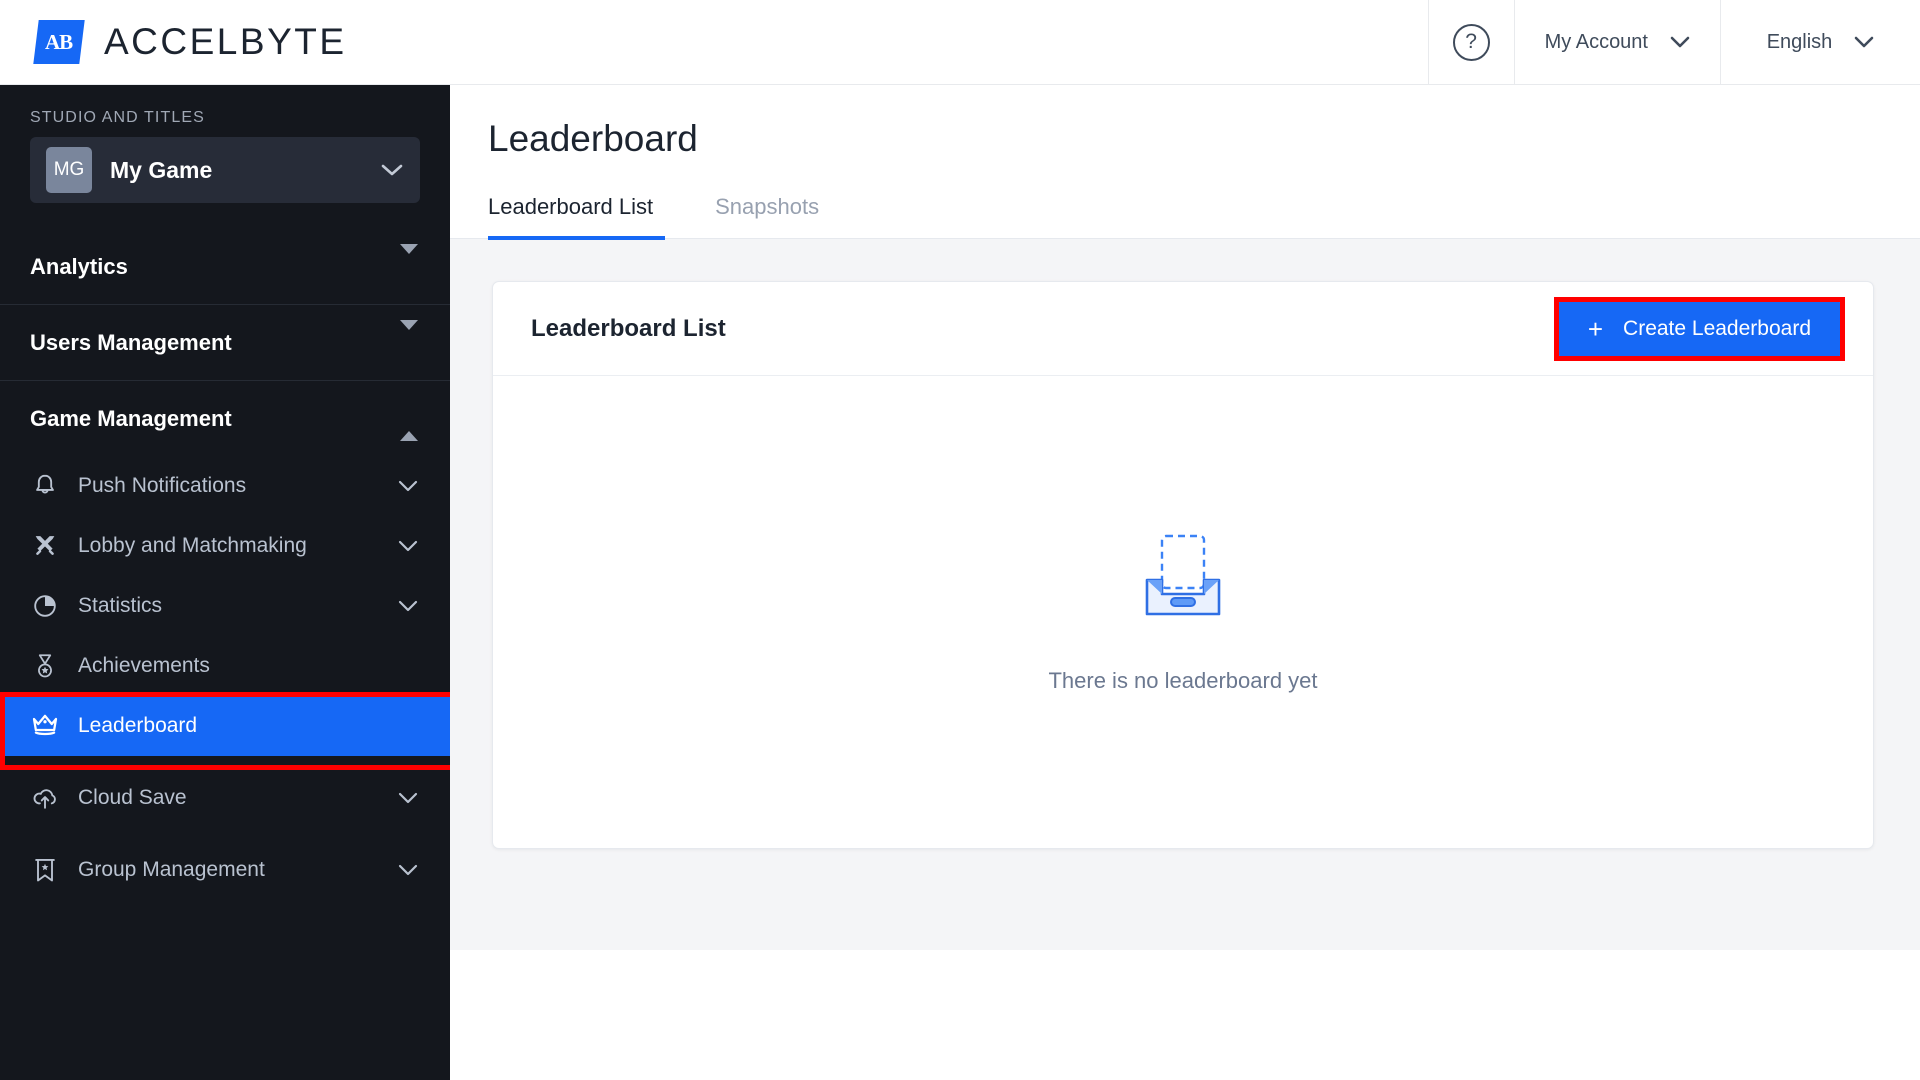 The height and width of the screenshot is (1080, 1920). What do you see at coordinates (162, 485) in the screenshot?
I see `sidebar-item-label: Push Notifications` at bounding box center [162, 485].